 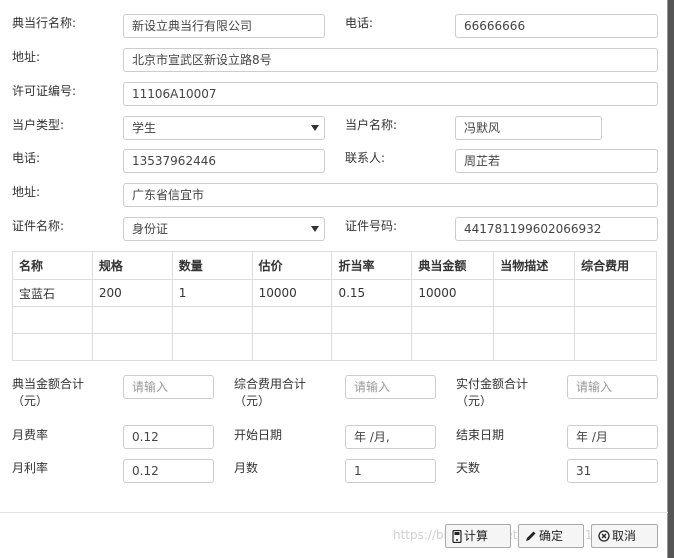 I want to click on id-type-value: 身份证, so click(x=150, y=229).